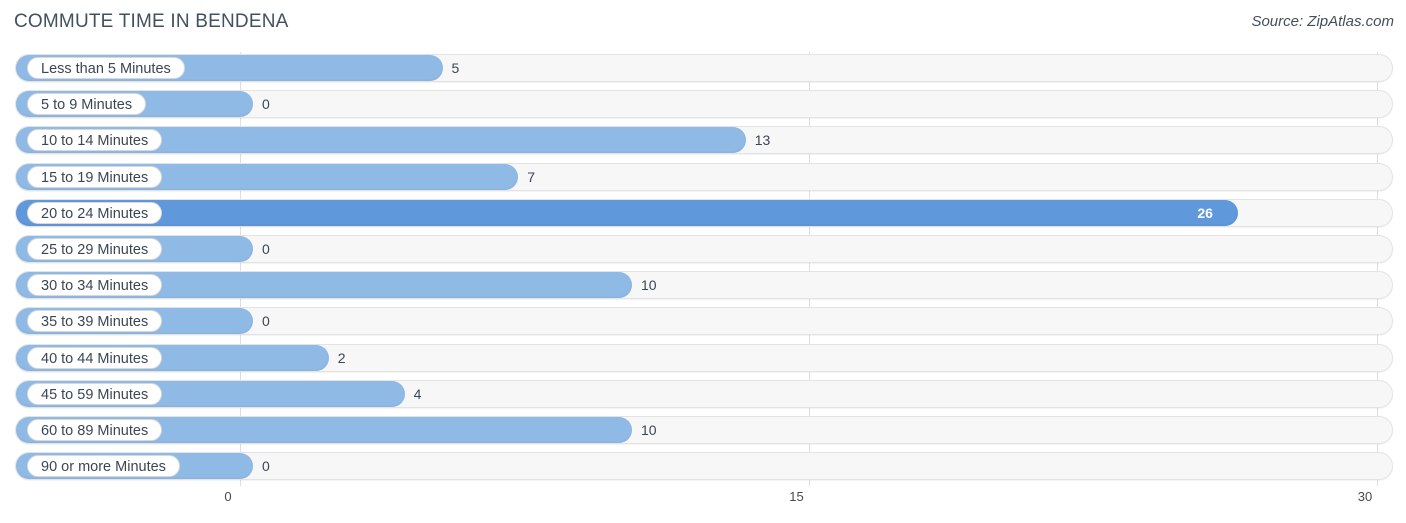 Image resolution: width=1406 pixels, height=523 pixels. What do you see at coordinates (704, 249) in the screenshot?
I see `bar-row: 25 to 29 Minutes 0` at bounding box center [704, 249].